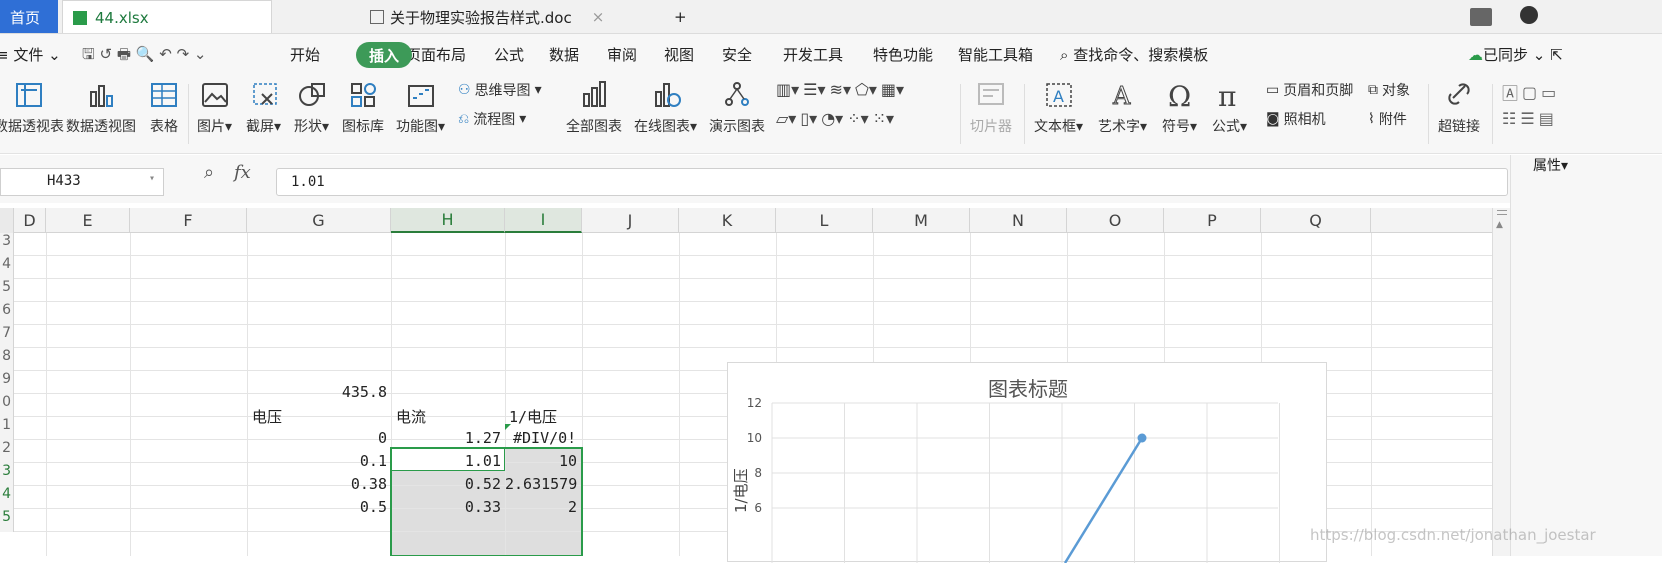  Describe the element at coordinates (317, 484) in the screenshot. I see `cell-g434: 0.38` at that location.